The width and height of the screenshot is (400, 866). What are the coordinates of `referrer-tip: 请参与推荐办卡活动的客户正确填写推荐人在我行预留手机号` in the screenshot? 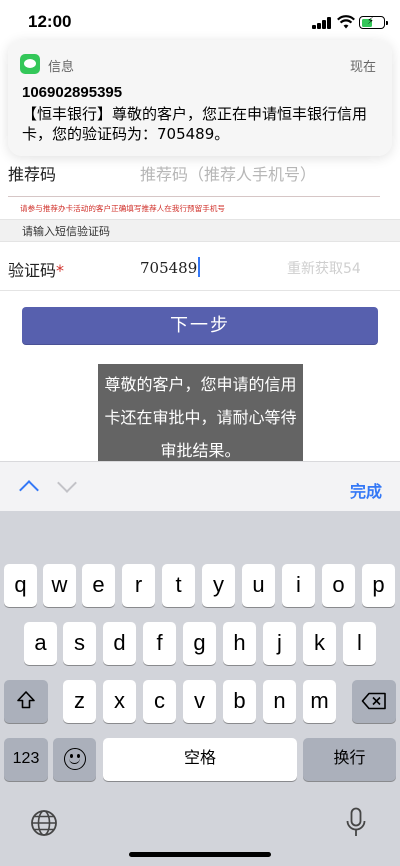 It's located at (123, 208).